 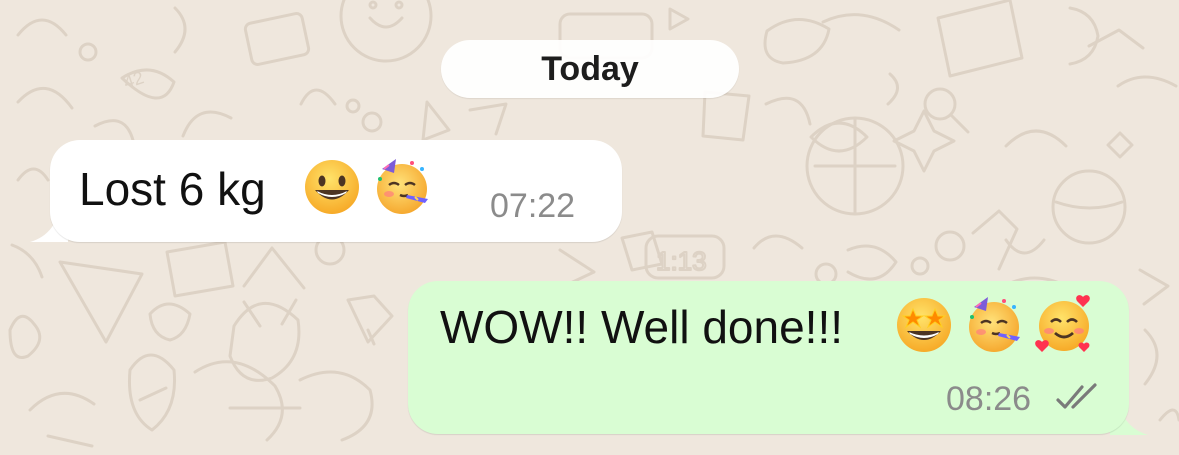 I want to click on message-timestamp: 08:26, so click(x=989, y=399).